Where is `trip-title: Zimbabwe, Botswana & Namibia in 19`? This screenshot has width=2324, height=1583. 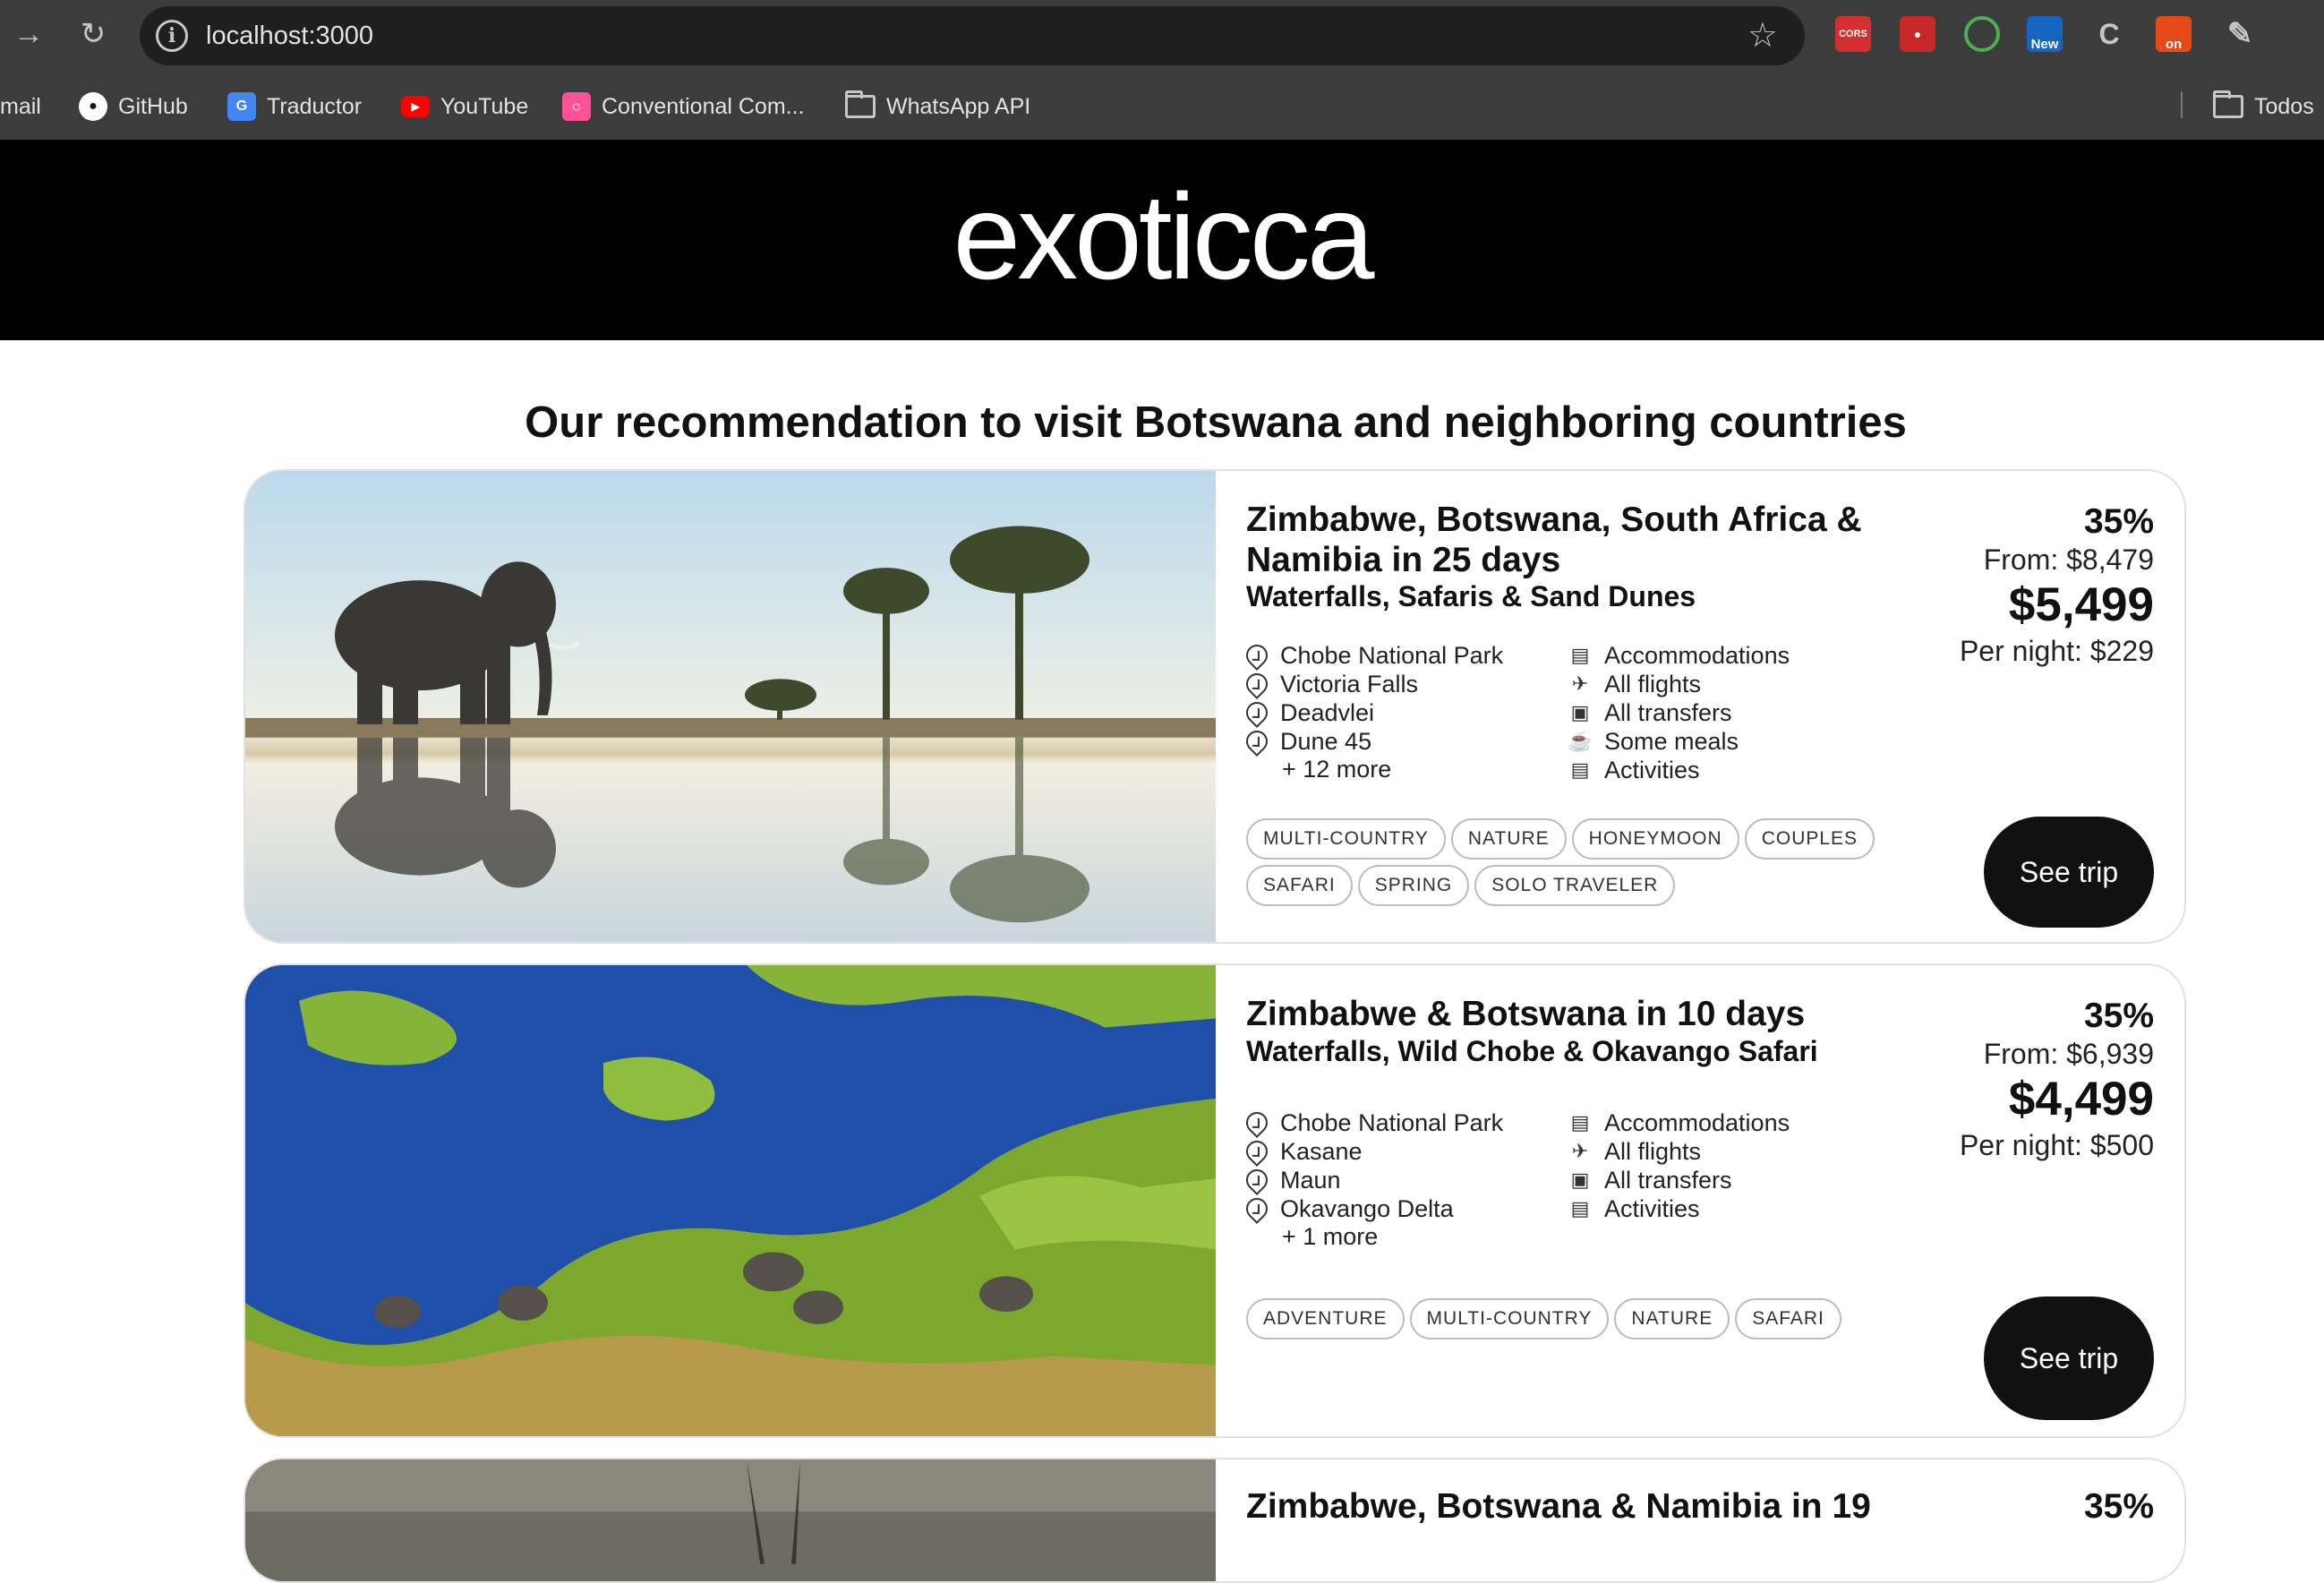
trip-title: Zimbabwe, Botswana & Namibia in 19 is located at coordinates (1586, 1507).